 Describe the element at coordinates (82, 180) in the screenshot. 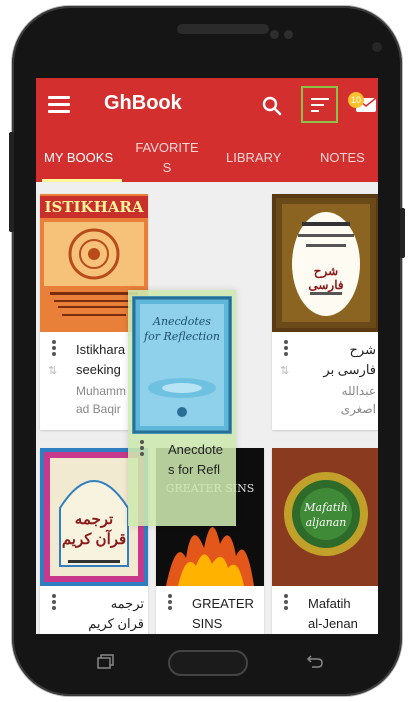

I see `active-tab-indicator` at that location.